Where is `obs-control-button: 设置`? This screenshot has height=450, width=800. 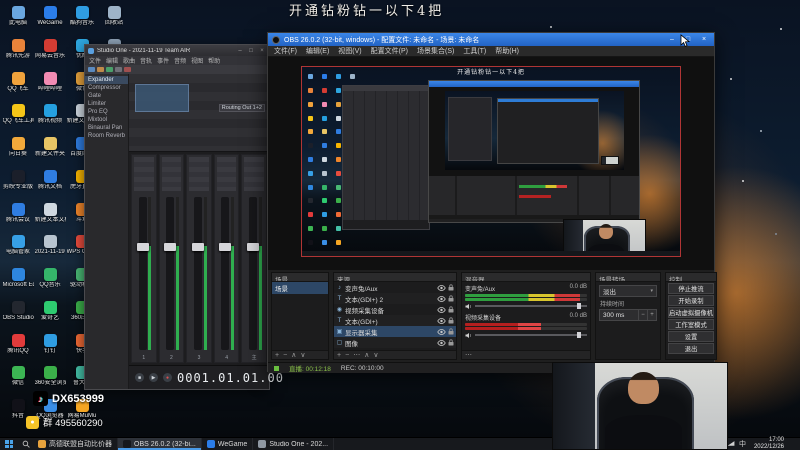 obs-control-button: 设置 is located at coordinates (691, 336).